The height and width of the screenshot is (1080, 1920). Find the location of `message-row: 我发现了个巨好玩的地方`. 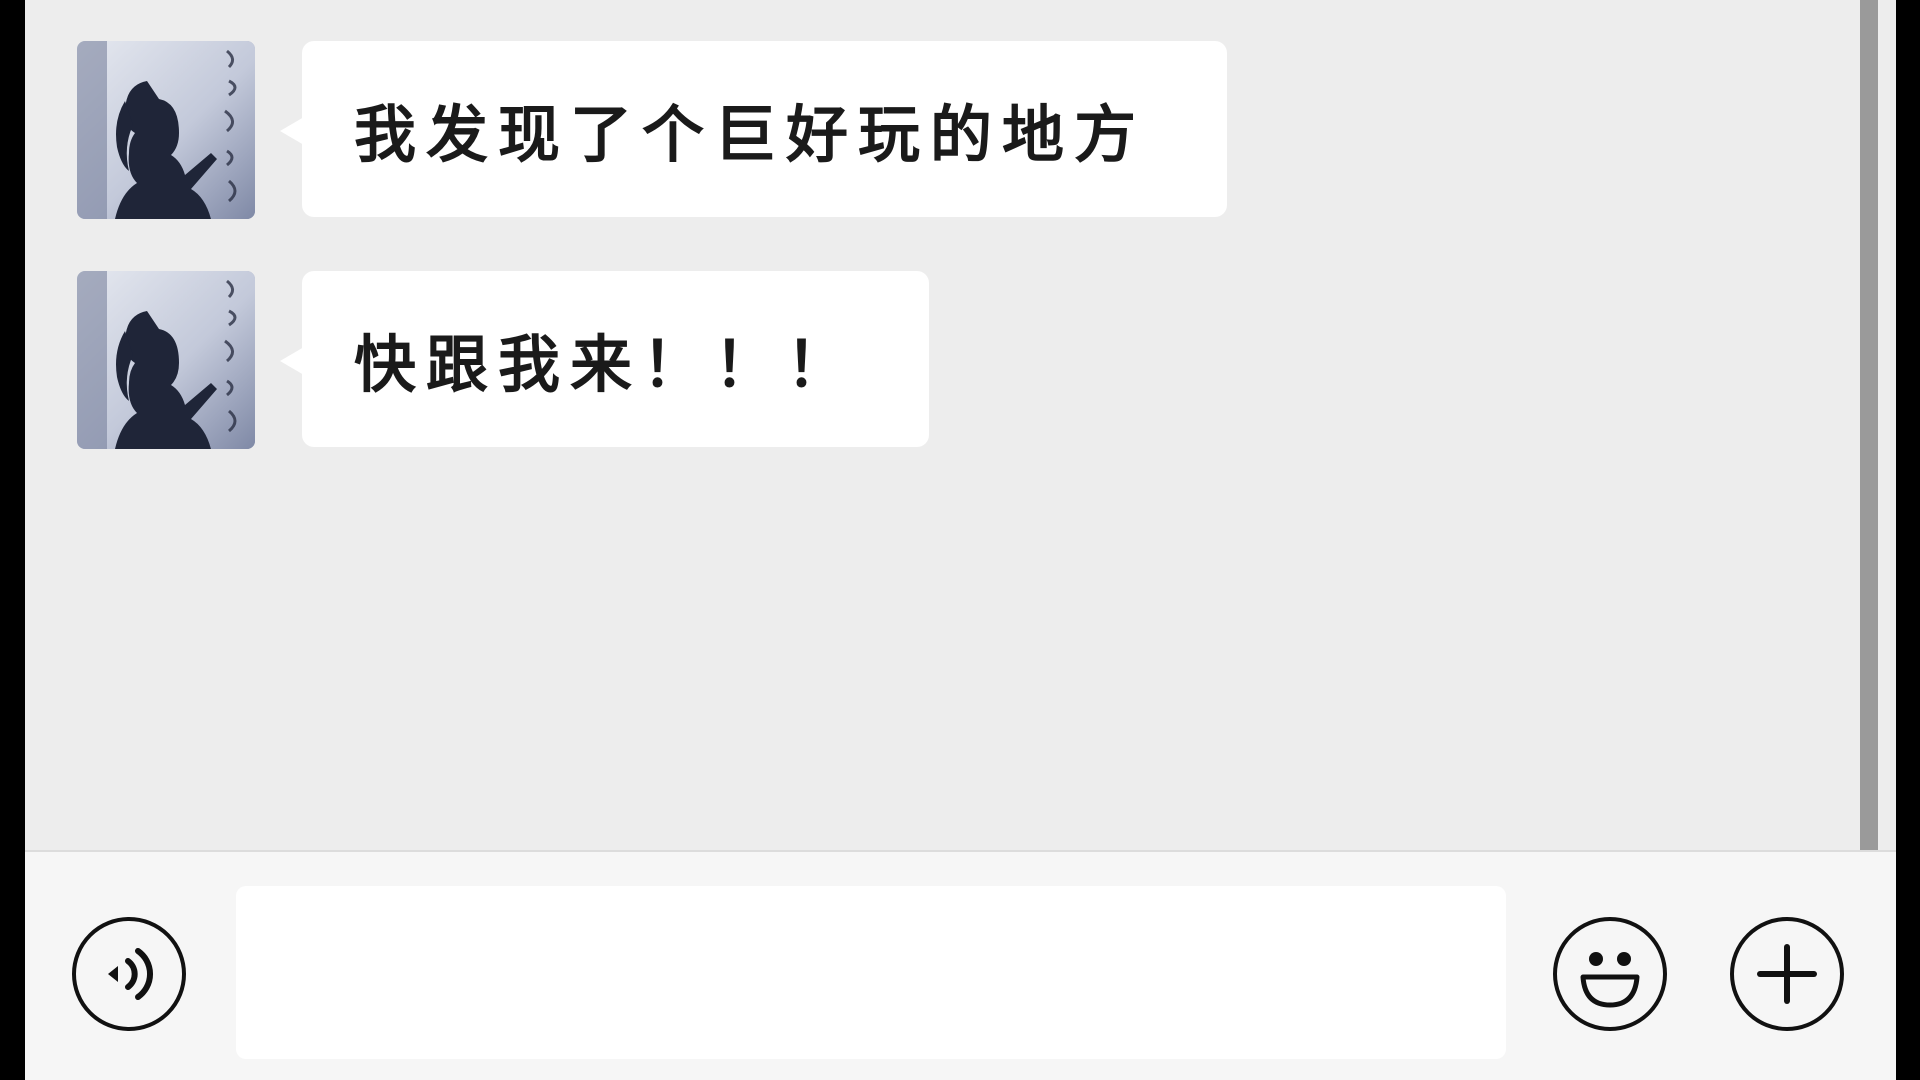

message-row: 我发现了个巨好玩的地方 is located at coordinates (652, 130).